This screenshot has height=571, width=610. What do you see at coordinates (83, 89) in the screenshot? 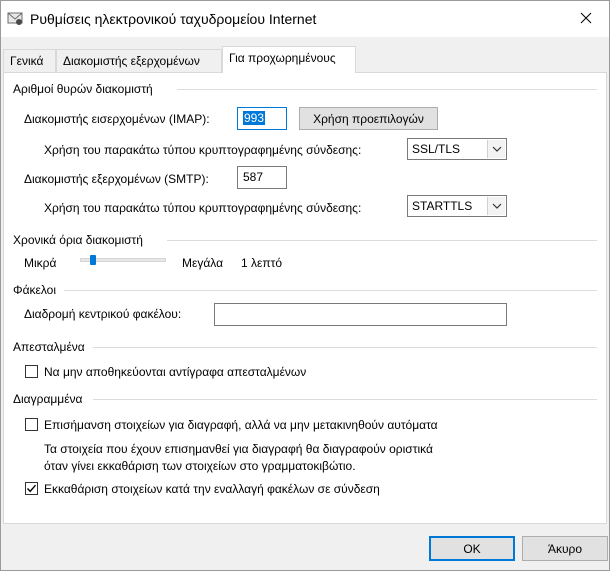
I see `ports-group-title: Αριθμοί θυρών διακομιστή` at bounding box center [83, 89].